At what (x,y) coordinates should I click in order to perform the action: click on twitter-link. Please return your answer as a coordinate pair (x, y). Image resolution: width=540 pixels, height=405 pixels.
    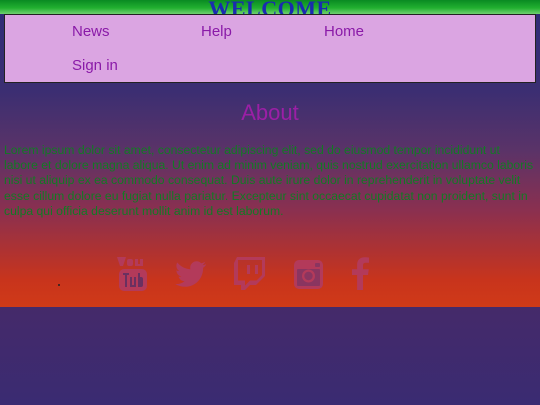
    Looking at the image, I should click on (191, 280).